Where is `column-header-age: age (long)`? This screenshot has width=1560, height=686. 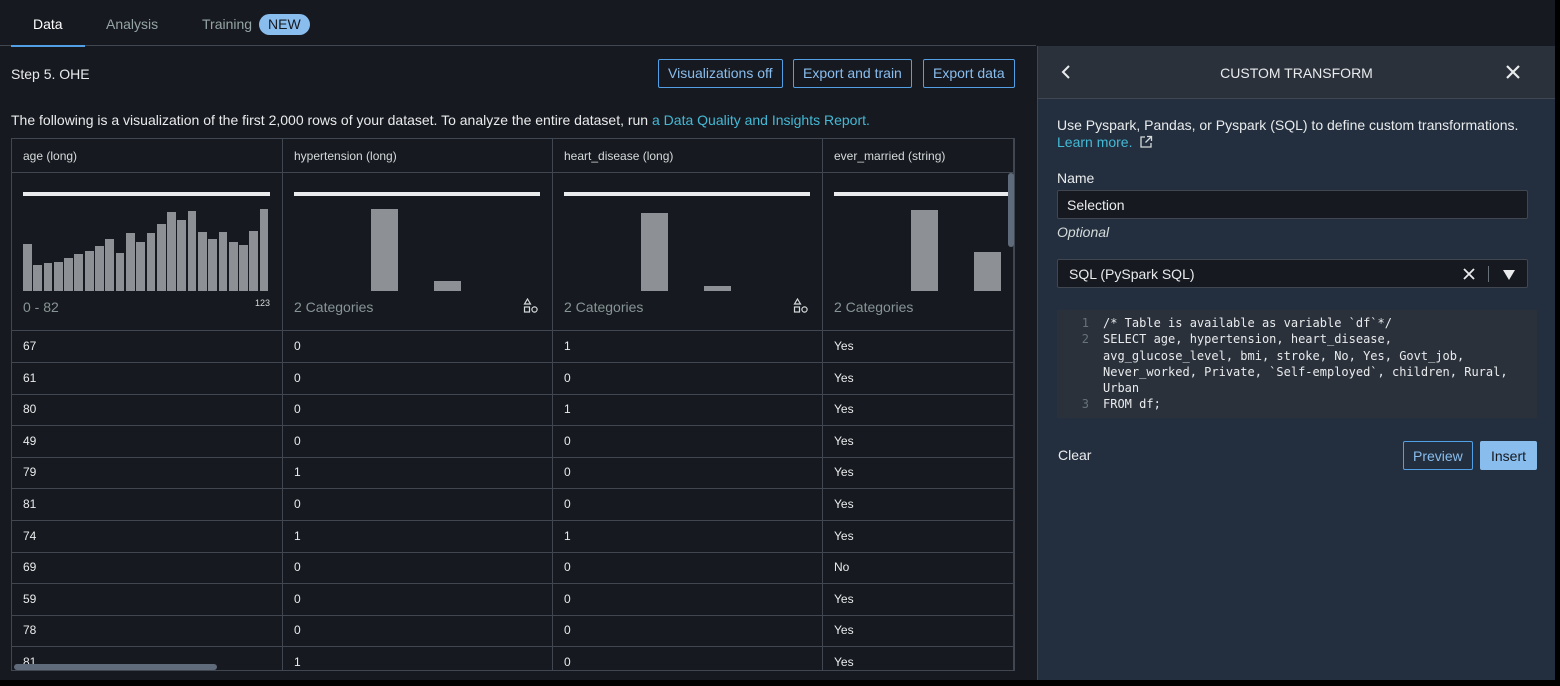
column-header-age: age (long) is located at coordinates (147, 156).